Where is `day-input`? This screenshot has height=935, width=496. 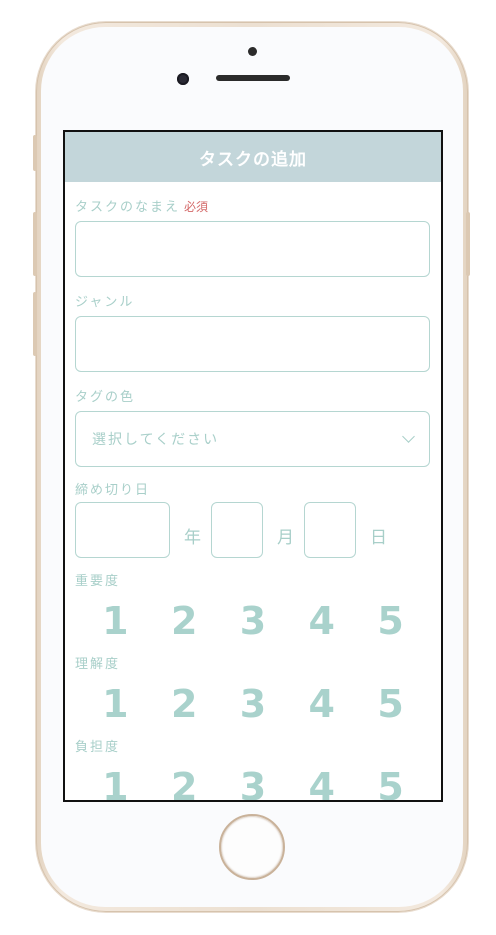
day-input is located at coordinates (330, 530).